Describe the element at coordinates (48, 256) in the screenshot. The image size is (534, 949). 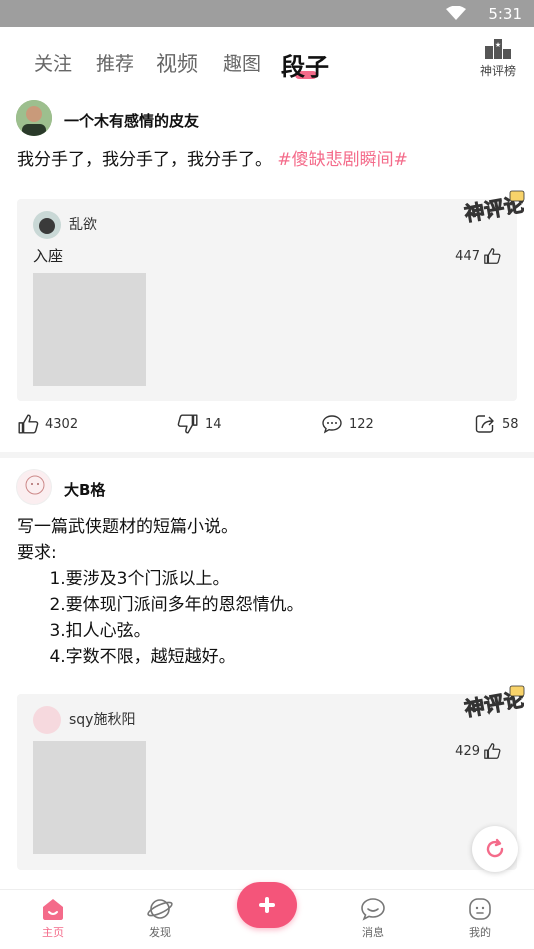
I see `comment-text: 入座` at that location.